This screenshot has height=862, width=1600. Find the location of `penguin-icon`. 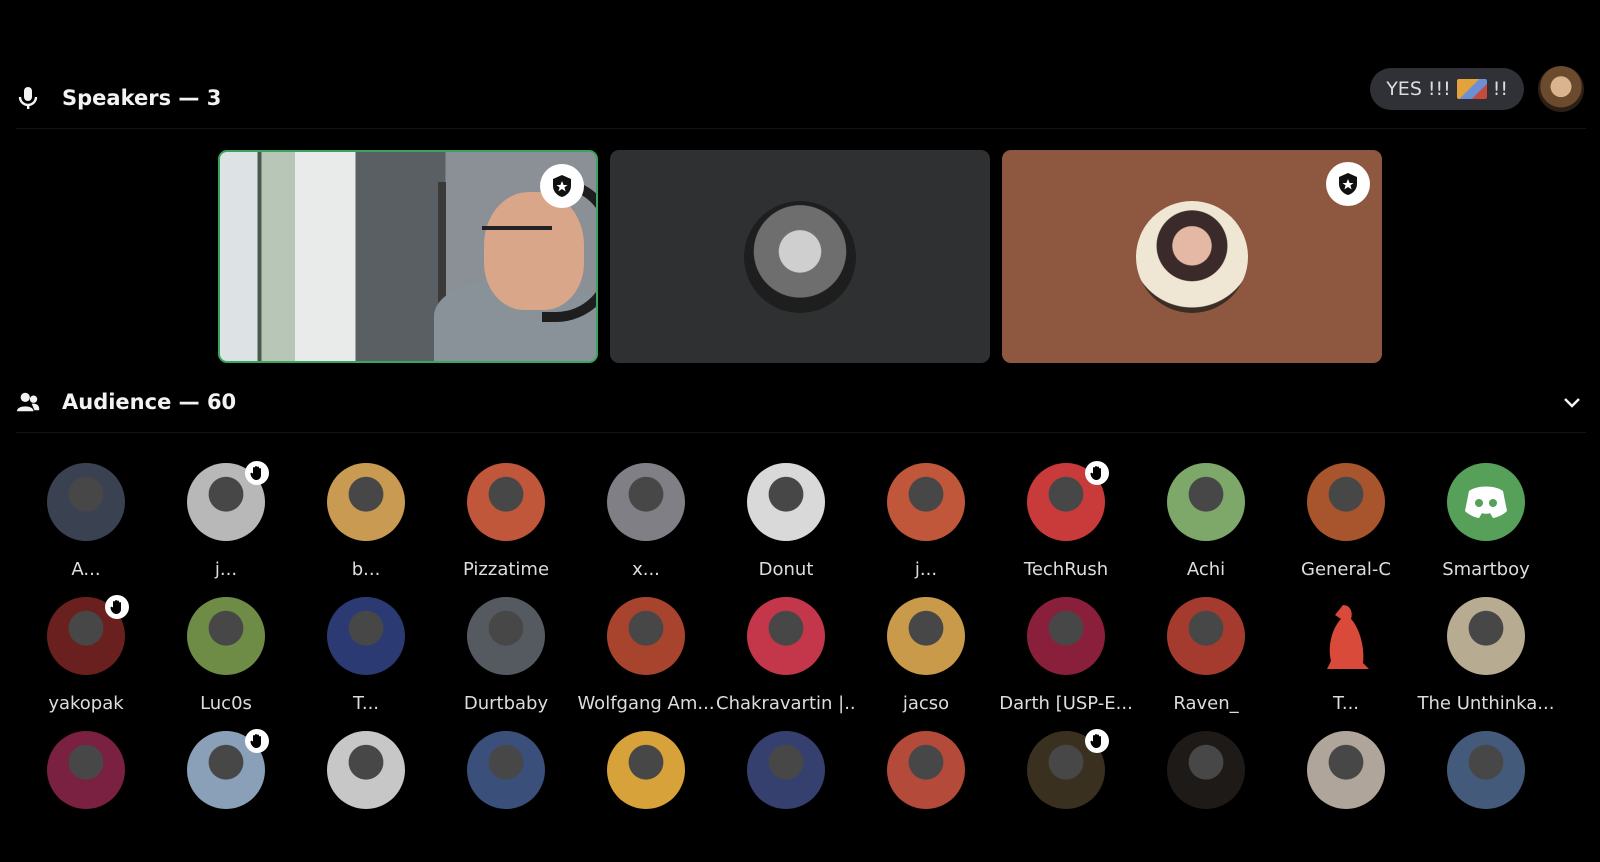

penguin-icon is located at coordinates (1348, 637).